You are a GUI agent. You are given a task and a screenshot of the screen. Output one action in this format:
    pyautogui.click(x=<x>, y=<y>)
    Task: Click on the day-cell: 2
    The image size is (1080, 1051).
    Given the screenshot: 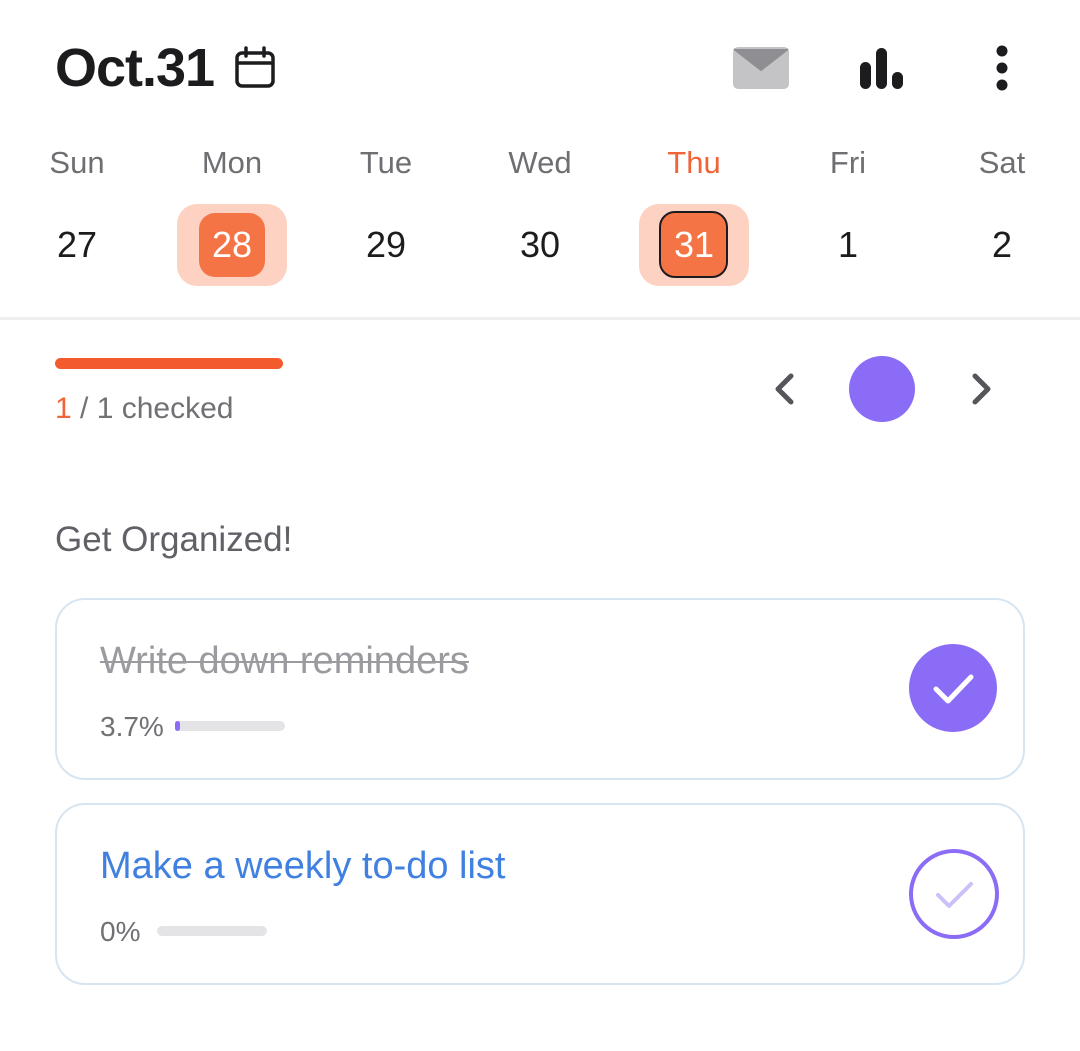 What is the action you would take?
    pyautogui.click(x=1002, y=245)
    